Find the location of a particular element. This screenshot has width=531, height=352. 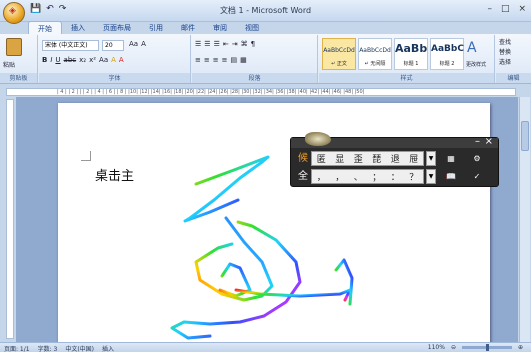

superscript-button: x² is located at coordinates (92, 60).